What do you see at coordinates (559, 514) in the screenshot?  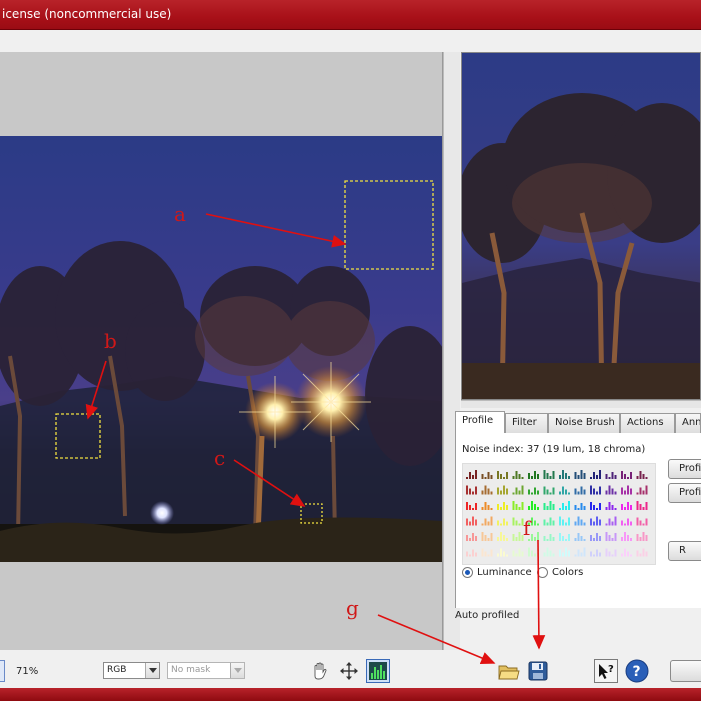 I see `noise-profile-grid` at bounding box center [559, 514].